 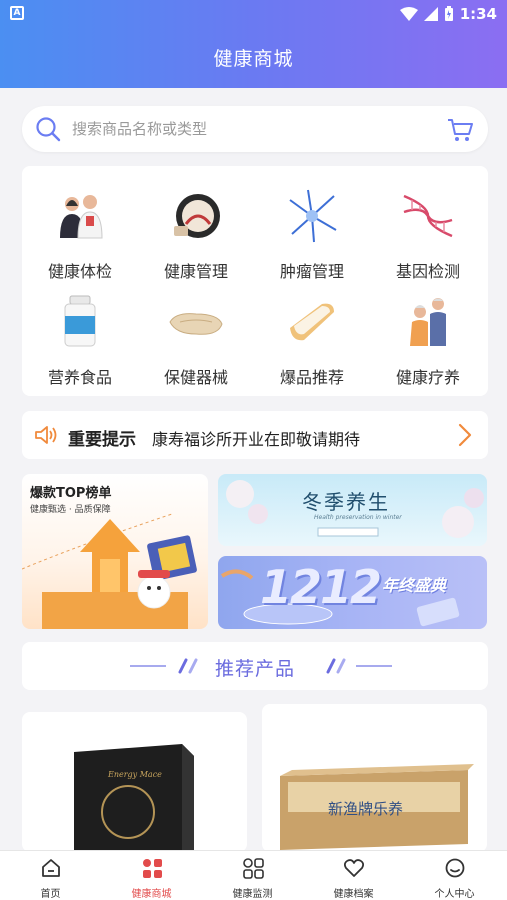 I want to click on shop-grid-icon, so click(x=152, y=868).